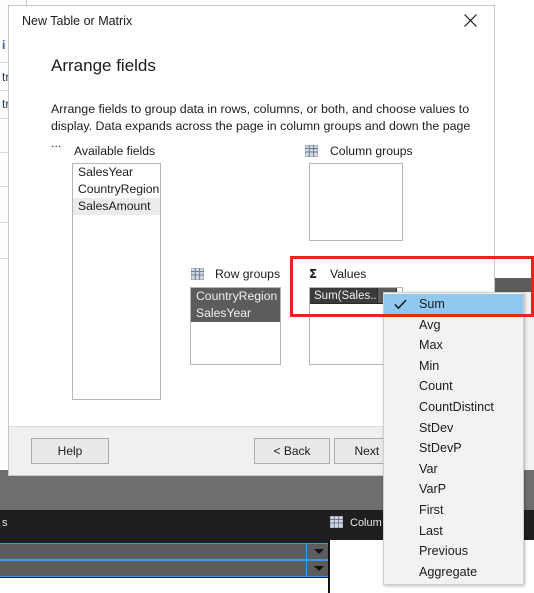 This screenshot has width=534, height=593. Describe the element at coordinates (371, 151) in the screenshot. I see `column-groups-label: Column groups` at that location.